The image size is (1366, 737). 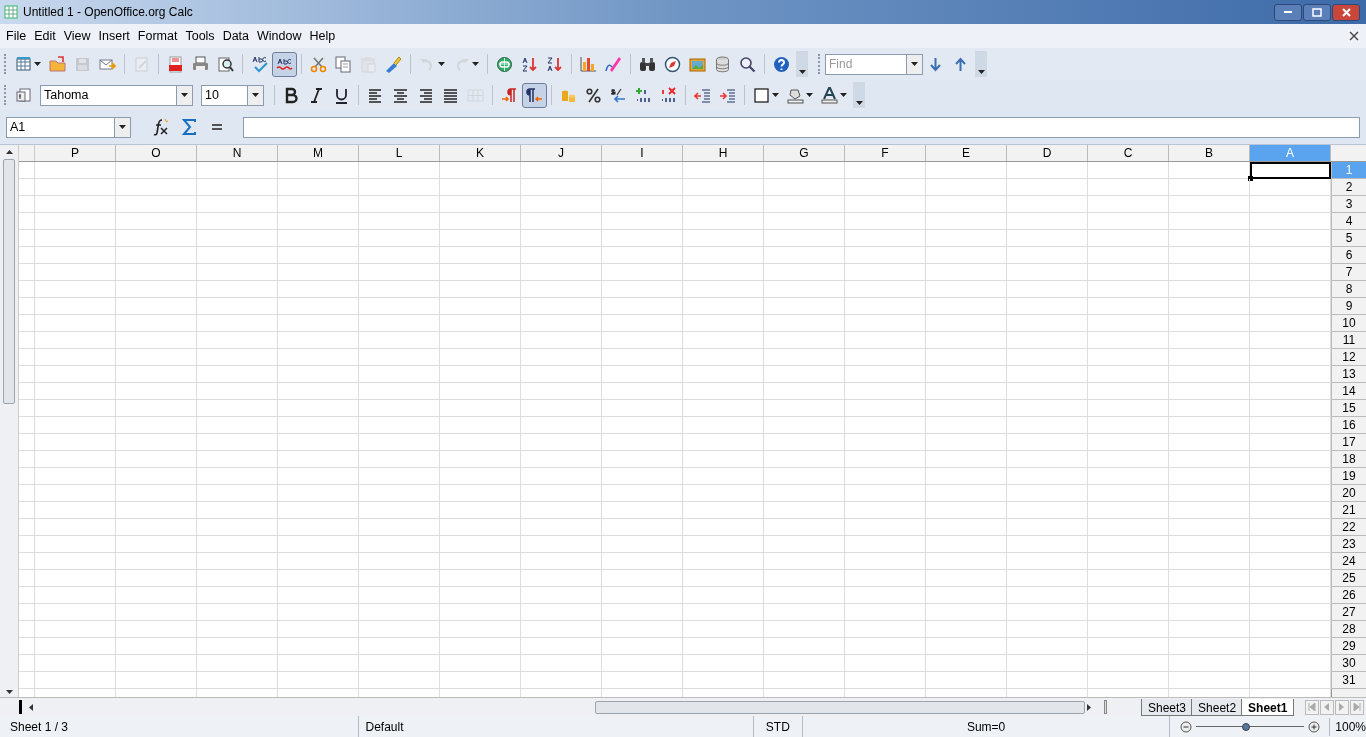 What do you see at coordinates (1348, 340) in the screenshot?
I see `row-header: 11` at bounding box center [1348, 340].